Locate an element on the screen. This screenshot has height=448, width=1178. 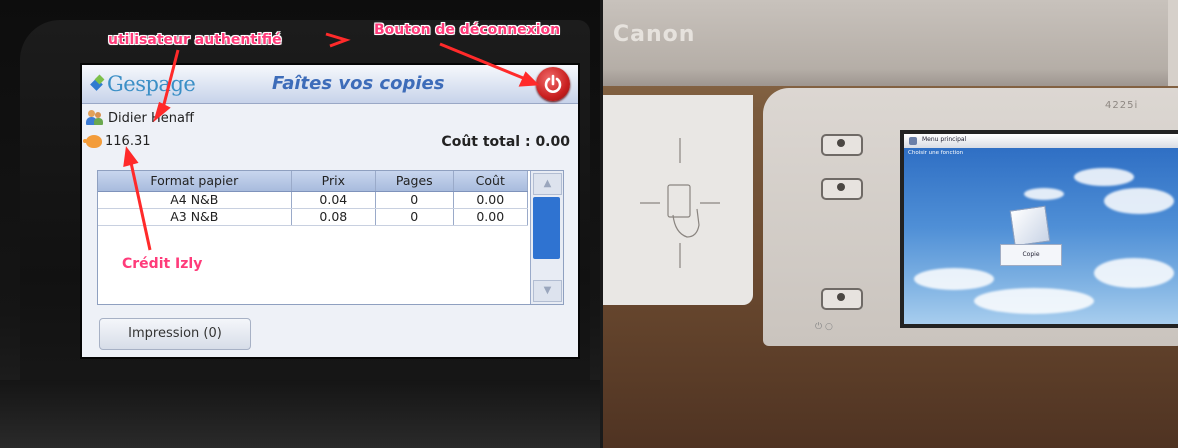
canon-screen-background: Choisir une fonction Copie is located at coordinates (1041, 236).